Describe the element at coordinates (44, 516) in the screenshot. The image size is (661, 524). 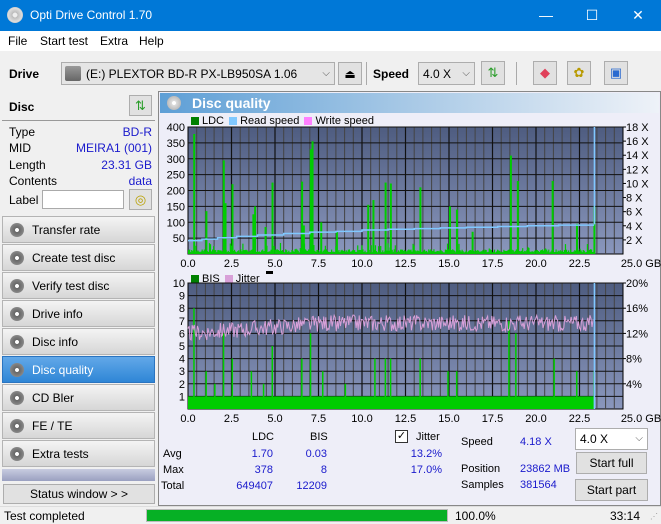
I see `status-text: Test completed` at that location.